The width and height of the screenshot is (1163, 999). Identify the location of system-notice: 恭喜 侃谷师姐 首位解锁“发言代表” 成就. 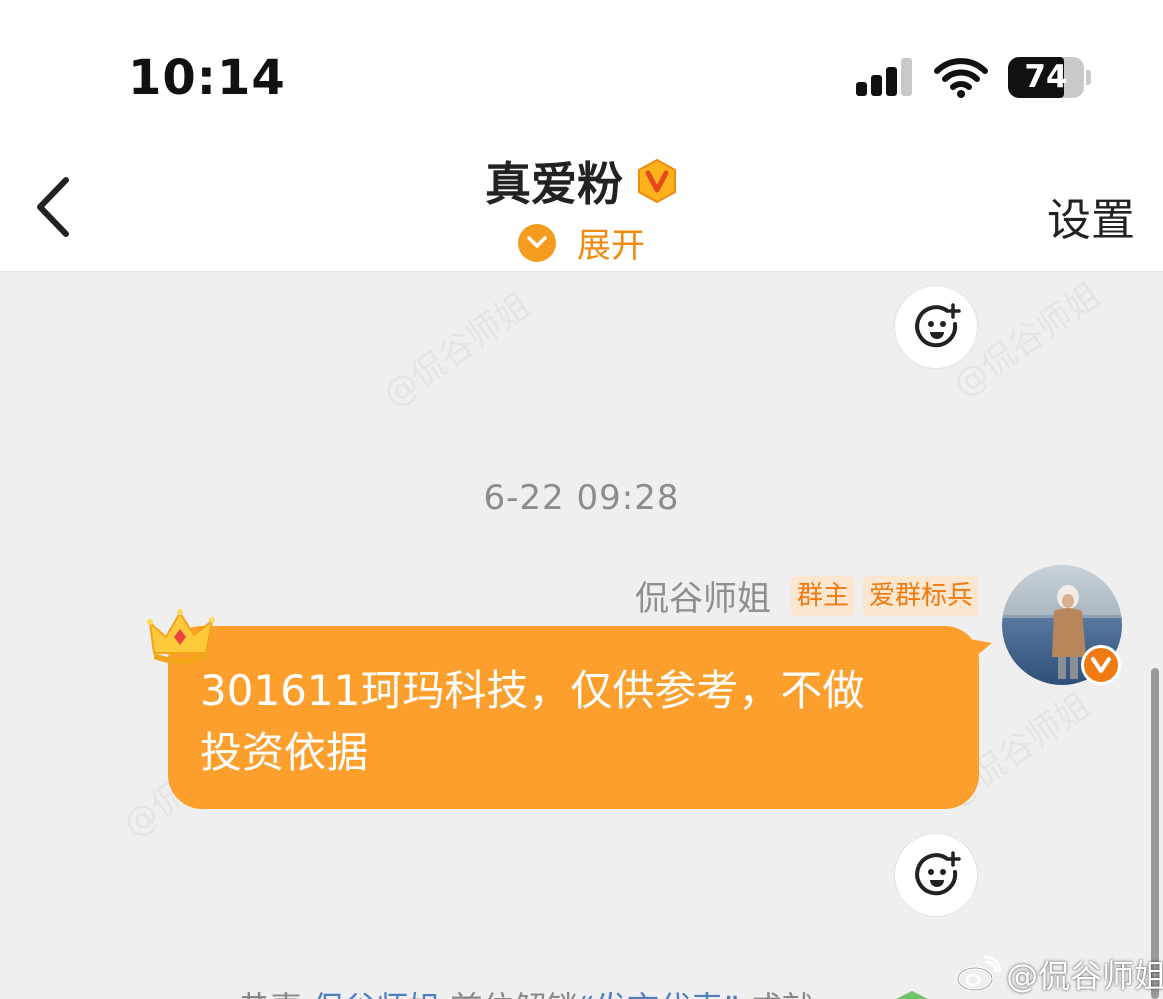
(526, 991).